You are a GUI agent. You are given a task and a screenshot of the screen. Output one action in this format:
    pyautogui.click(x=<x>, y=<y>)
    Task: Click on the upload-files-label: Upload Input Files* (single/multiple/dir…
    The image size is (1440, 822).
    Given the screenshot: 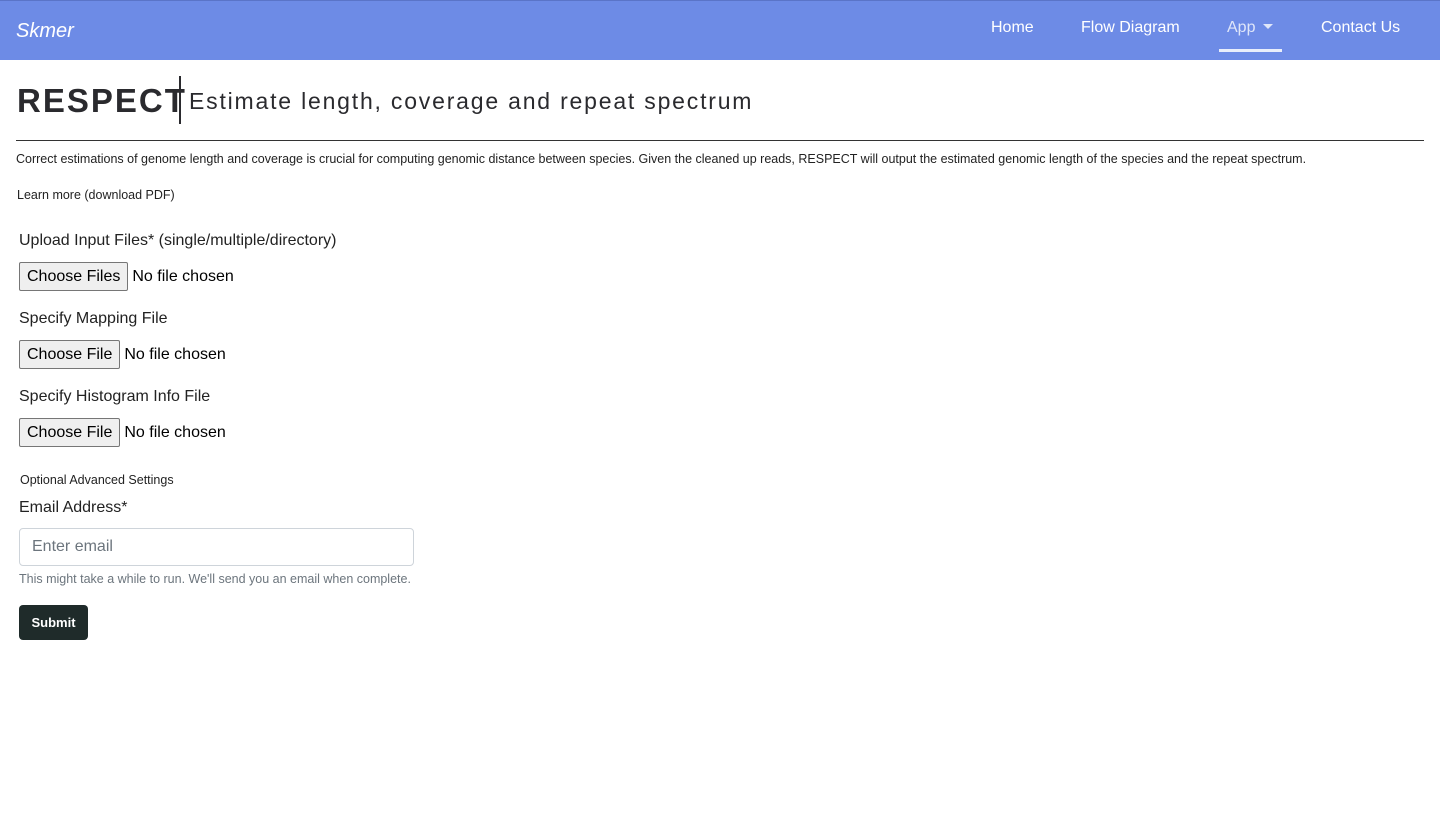 What is the action you would take?
    pyautogui.click(x=178, y=240)
    